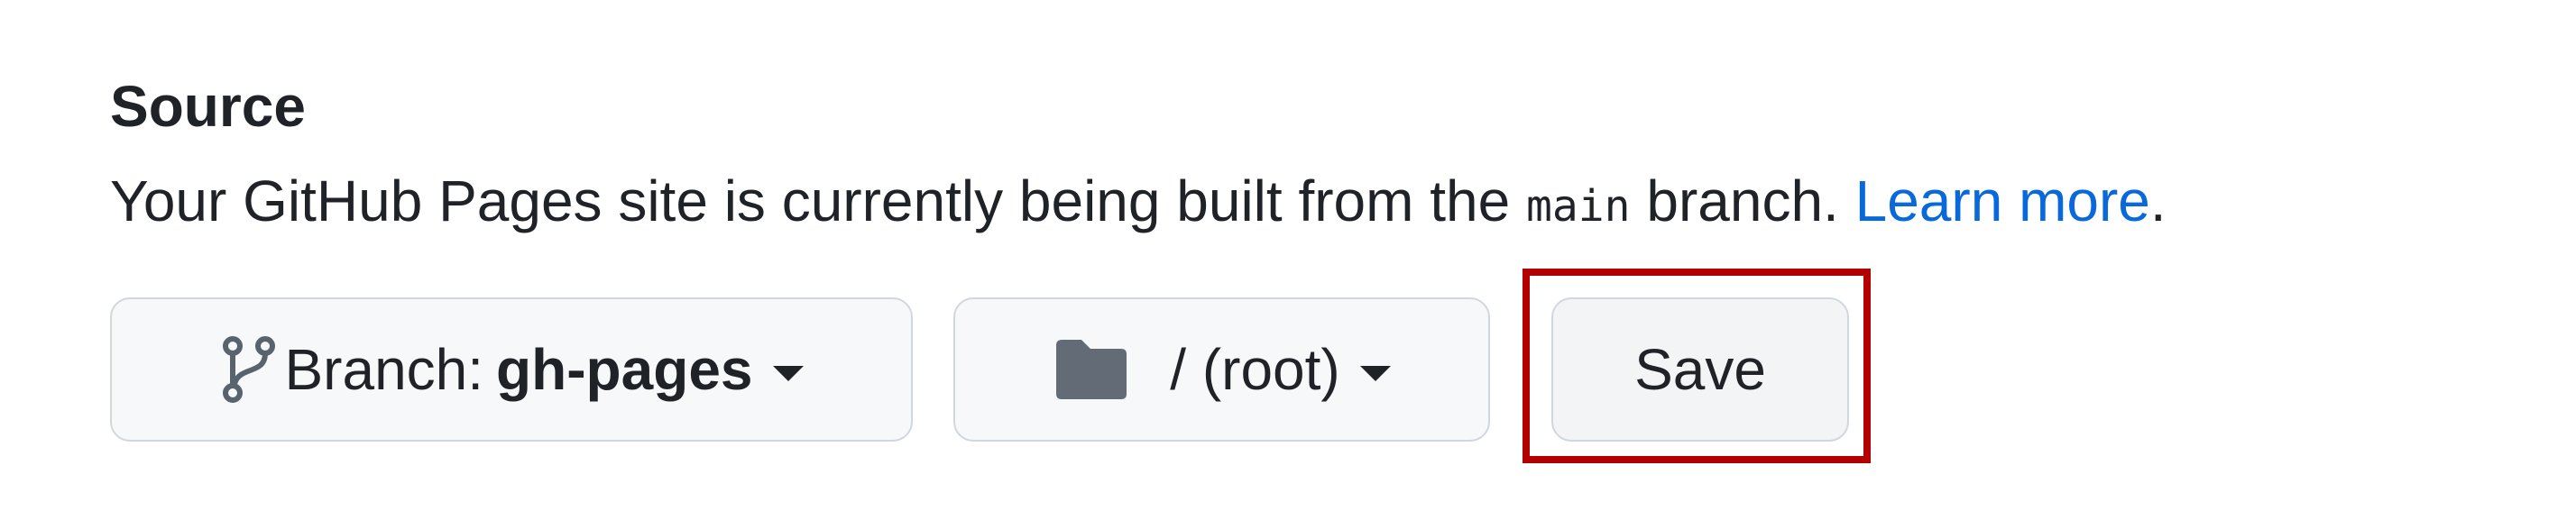 This screenshot has height=520, width=2576. I want to click on description-suffix: branch., so click(1742, 201).